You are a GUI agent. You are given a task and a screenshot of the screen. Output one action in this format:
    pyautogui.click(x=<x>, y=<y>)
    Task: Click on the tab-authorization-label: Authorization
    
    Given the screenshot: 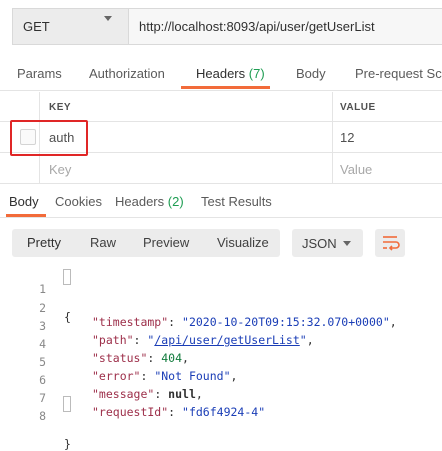 What is the action you would take?
    pyautogui.click(x=127, y=73)
    